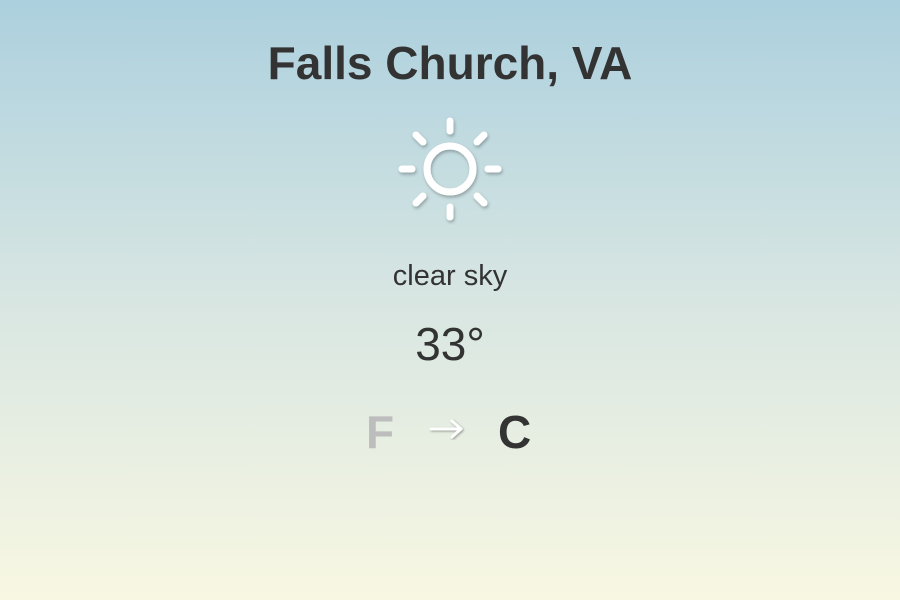 Image resolution: width=900 pixels, height=600 pixels. Describe the element at coordinates (450, 169) in the screenshot. I see `sun-icon` at that location.